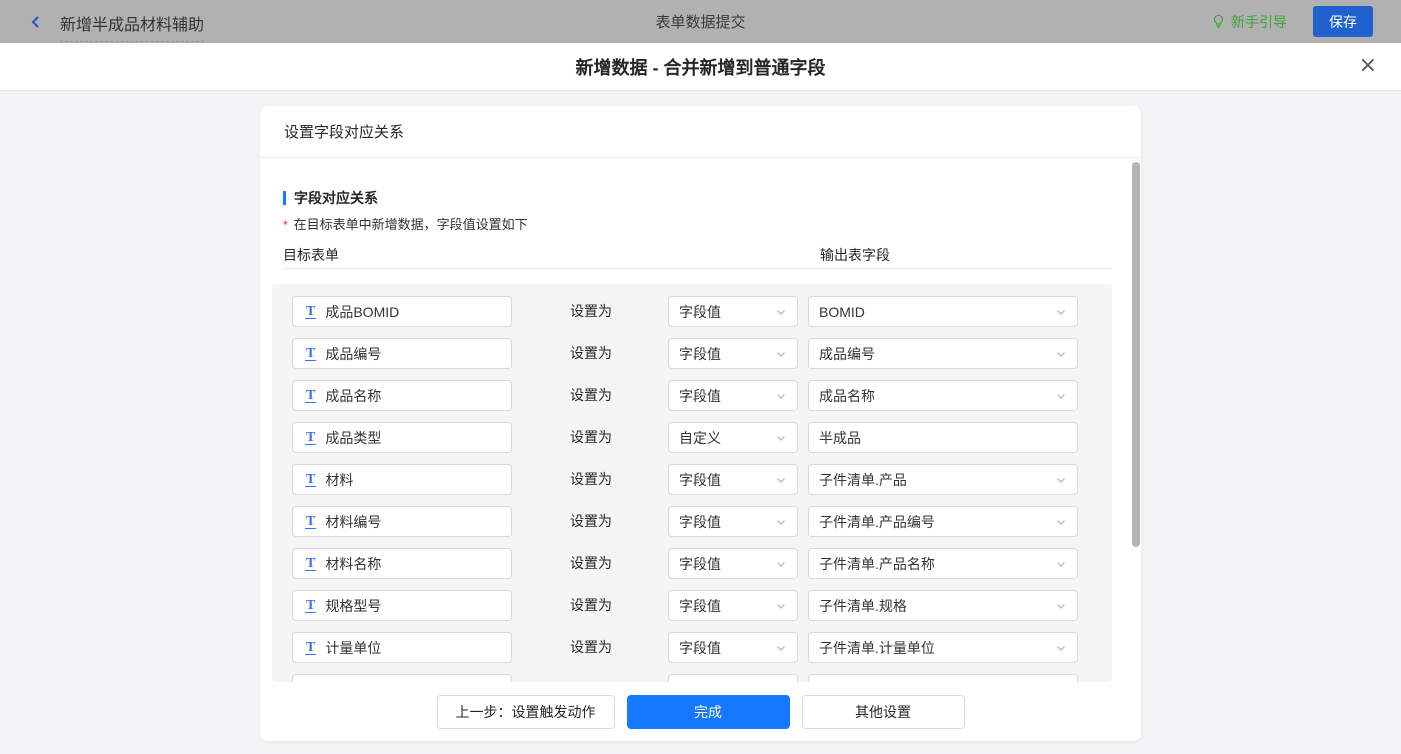  Describe the element at coordinates (943, 521) in the screenshot. I see `output-field-select: 子件清单.产品编号` at that location.